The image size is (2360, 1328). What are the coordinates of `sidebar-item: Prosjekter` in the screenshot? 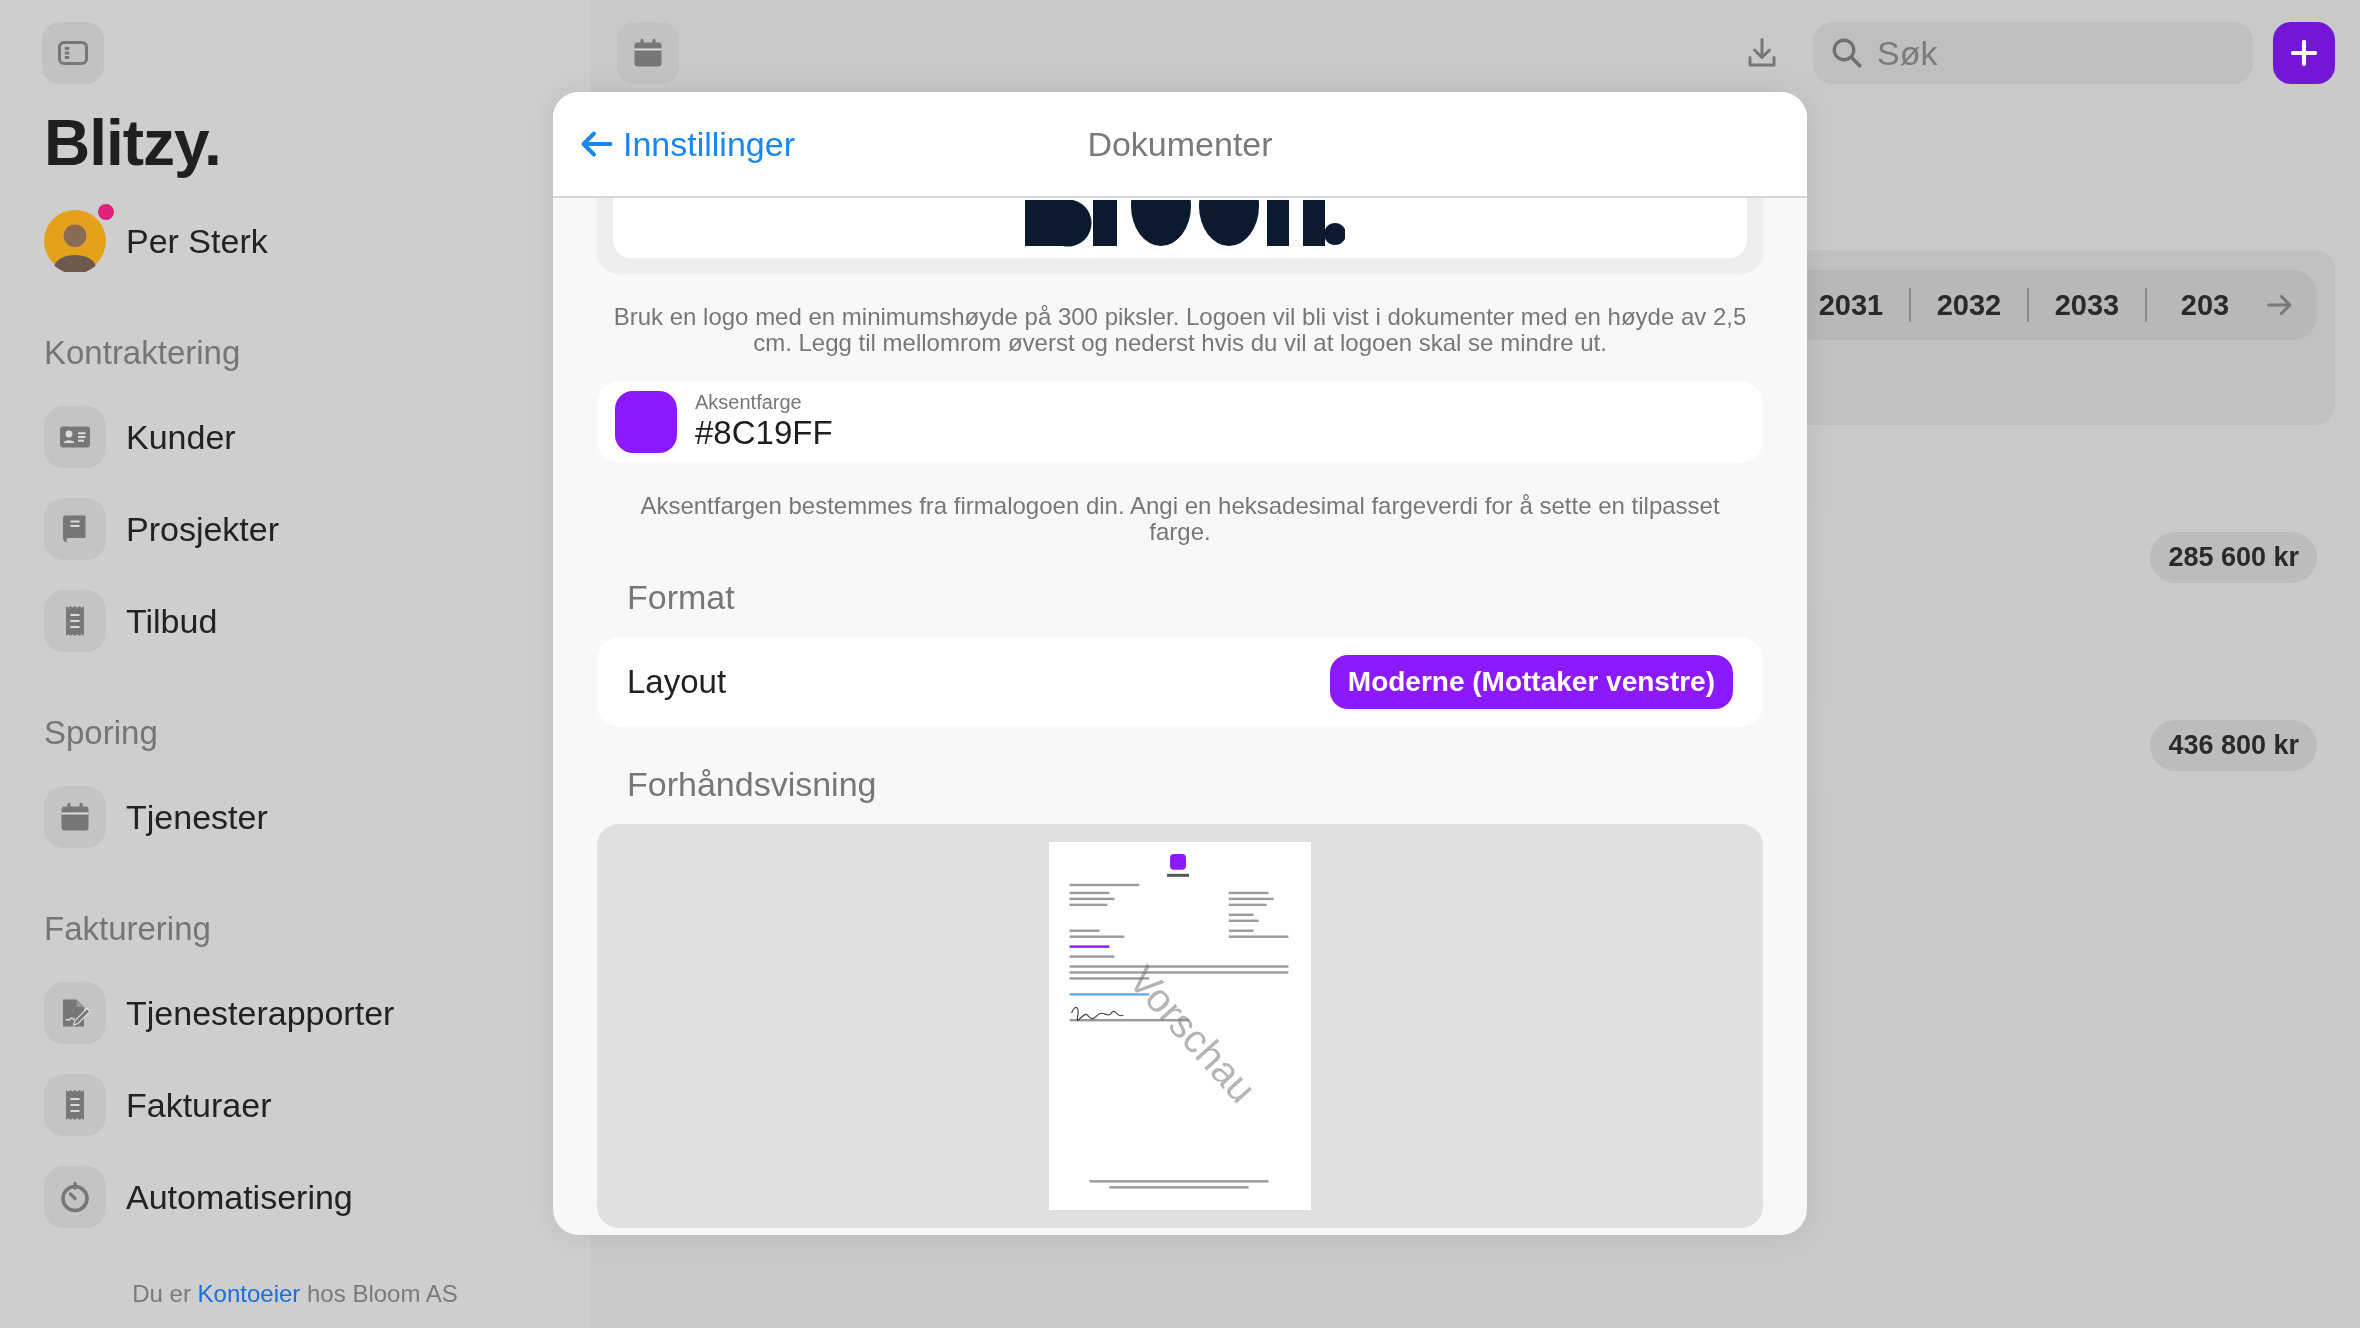 It's located at (317, 529).